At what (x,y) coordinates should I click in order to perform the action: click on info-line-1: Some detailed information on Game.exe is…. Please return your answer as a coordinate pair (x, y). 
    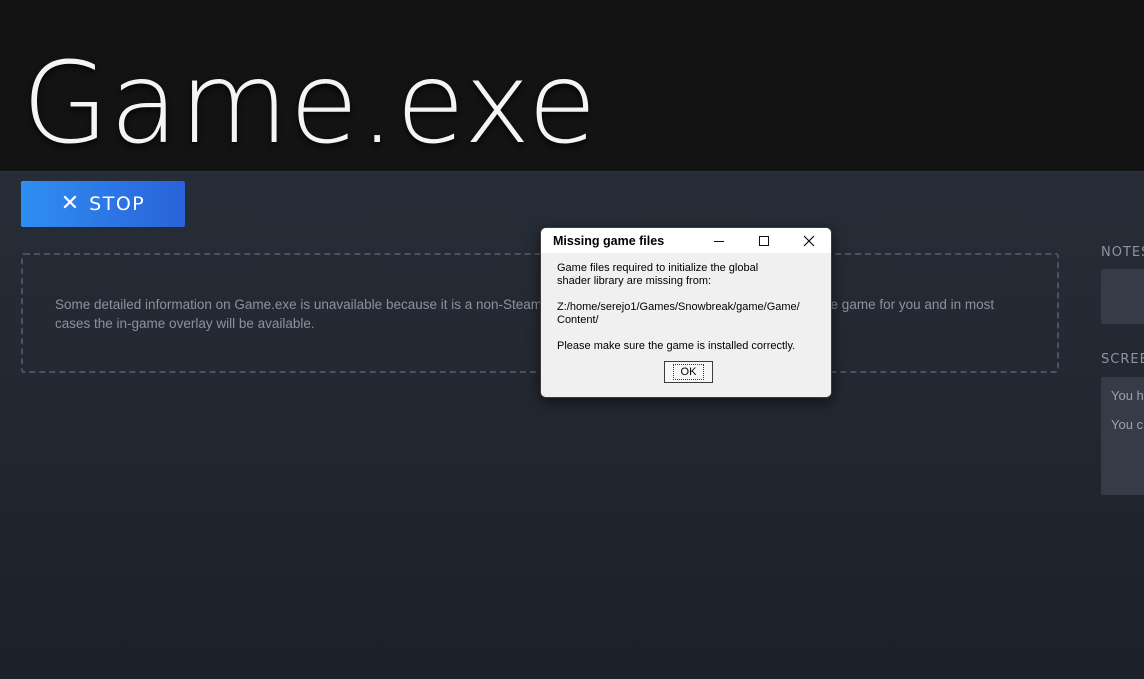
    Looking at the image, I should click on (299, 304).